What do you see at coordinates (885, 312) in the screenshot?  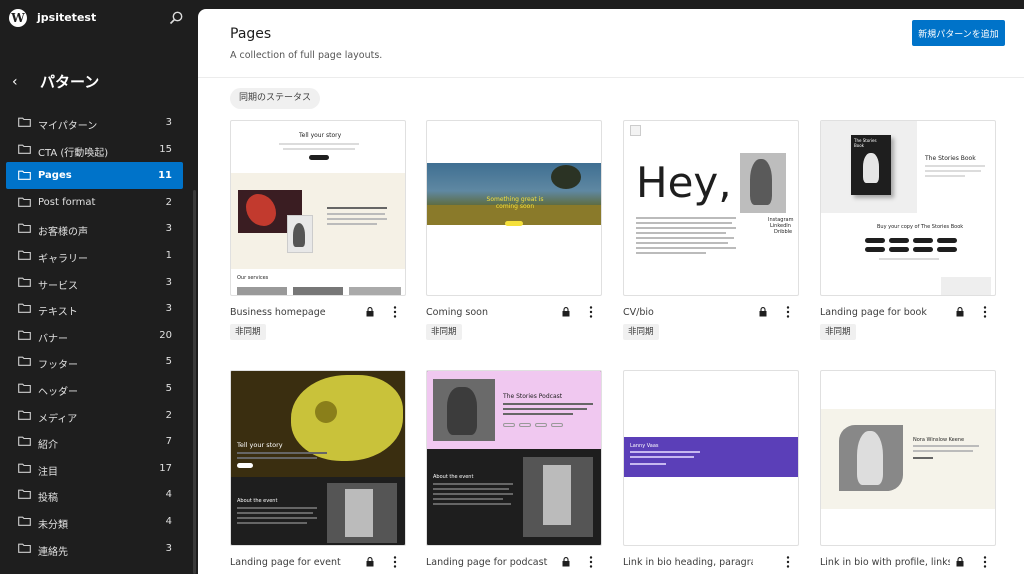 I see `pattern-title: Landing page for book` at bounding box center [885, 312].